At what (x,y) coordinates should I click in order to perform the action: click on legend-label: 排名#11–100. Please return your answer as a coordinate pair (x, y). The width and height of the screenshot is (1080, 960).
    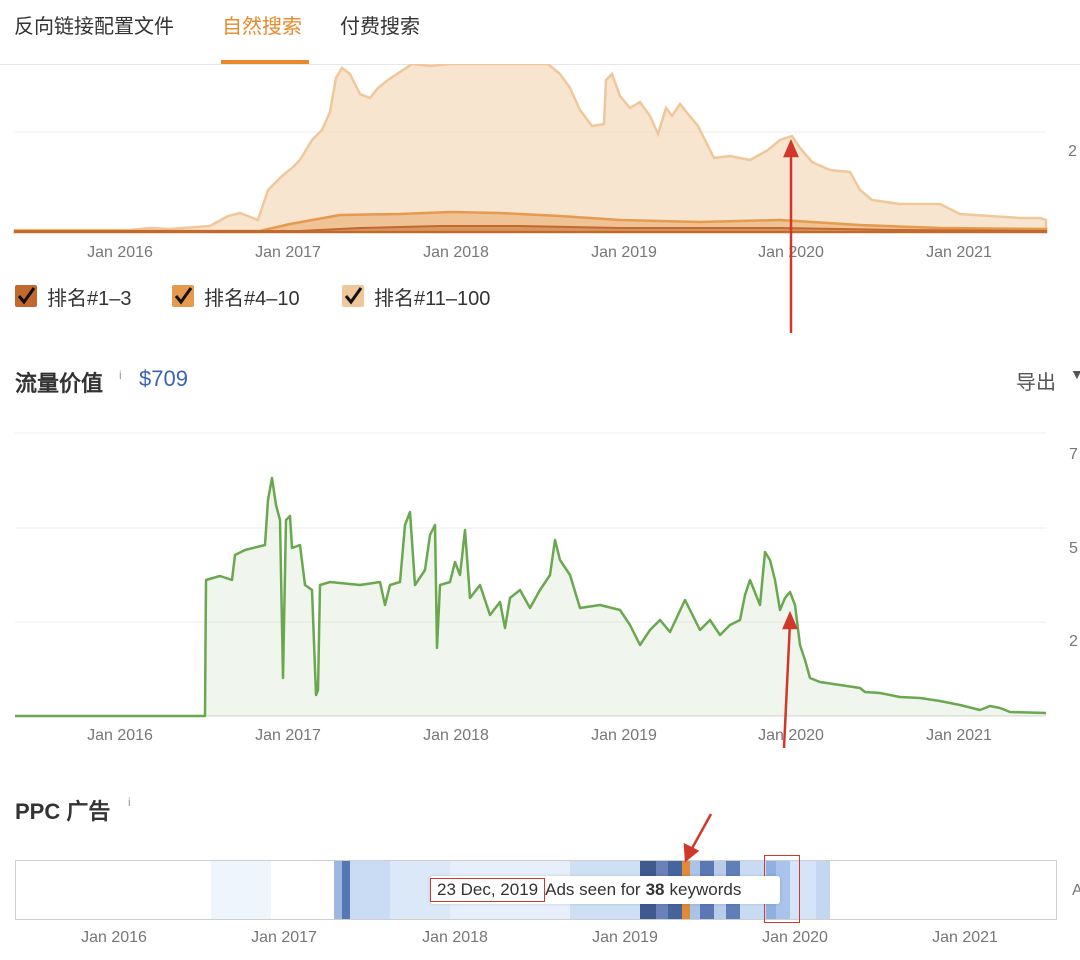
    Looking at the image, I should click on (432, 298).